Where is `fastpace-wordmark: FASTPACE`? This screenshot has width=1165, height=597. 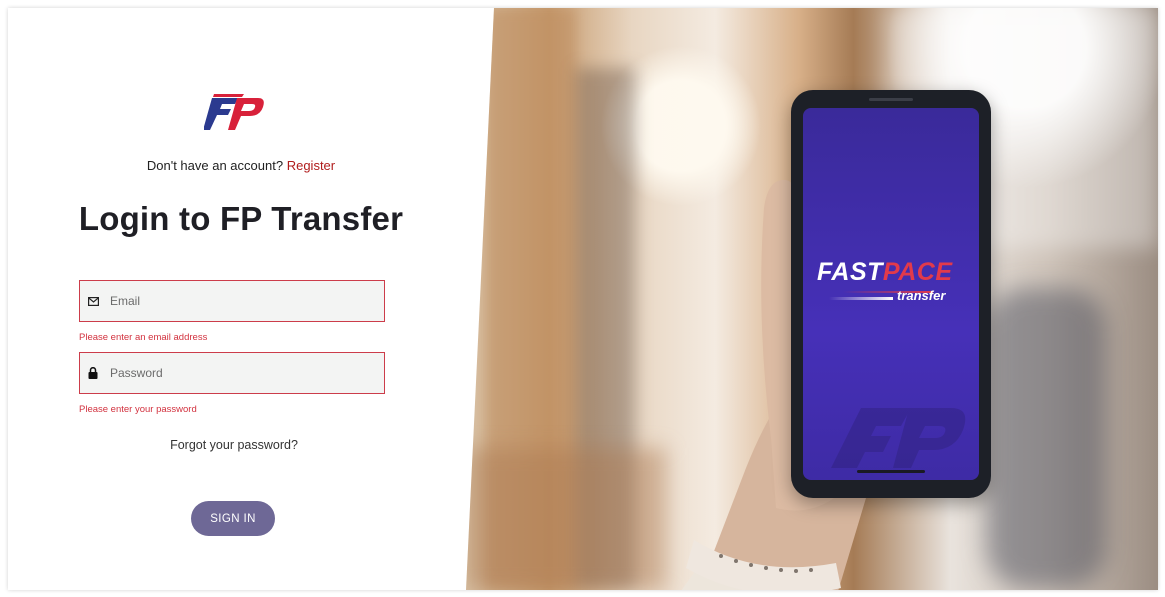 fastpace-wordmark: FASTPACE is located at coordinates (885, 272).